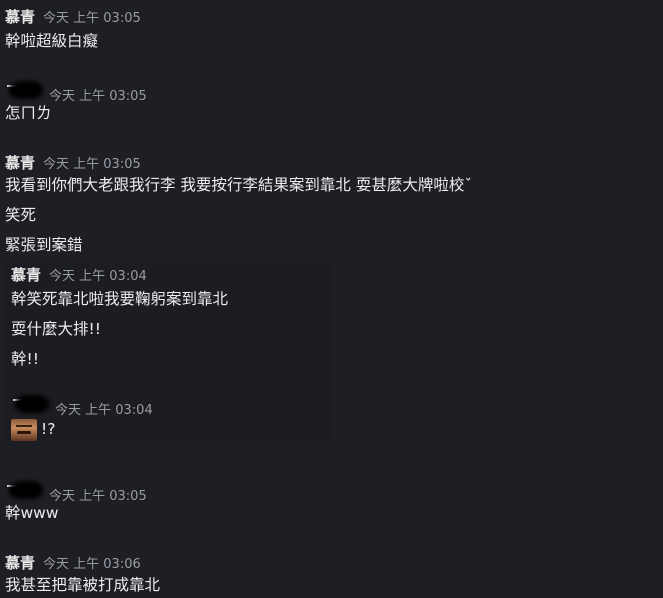 Image resolution: width=663 pixels, height=598 pixels. What do you see at coordinates (44, 245) in the screenshot?
I see `message-text: 緊張到案錯` at bounding box center [44, 245].